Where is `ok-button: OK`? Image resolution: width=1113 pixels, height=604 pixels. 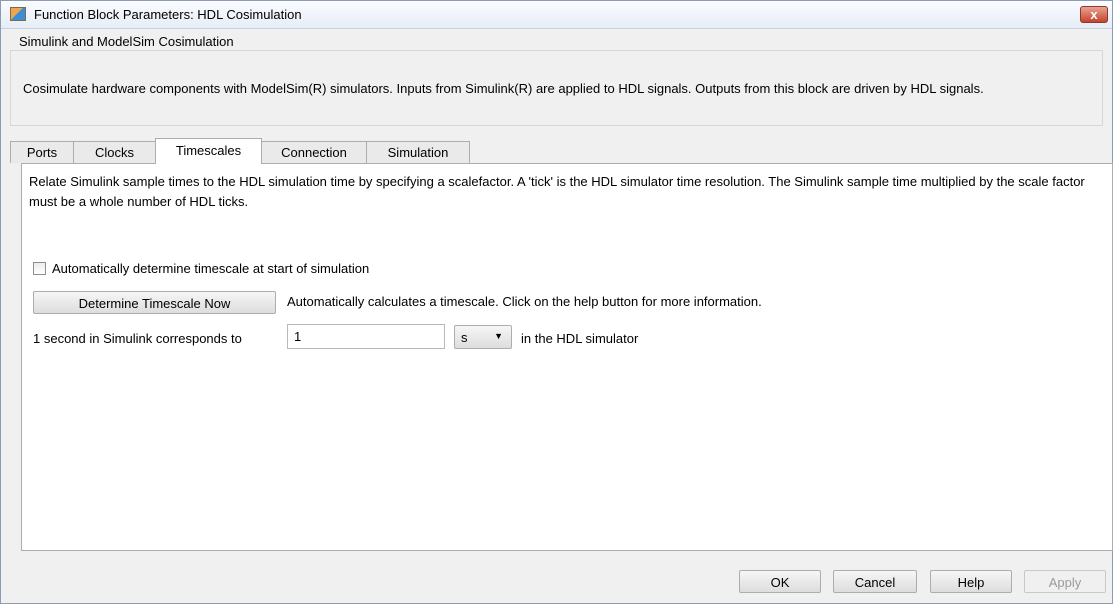
ok-button: OK is located at coordinates (780, 581).